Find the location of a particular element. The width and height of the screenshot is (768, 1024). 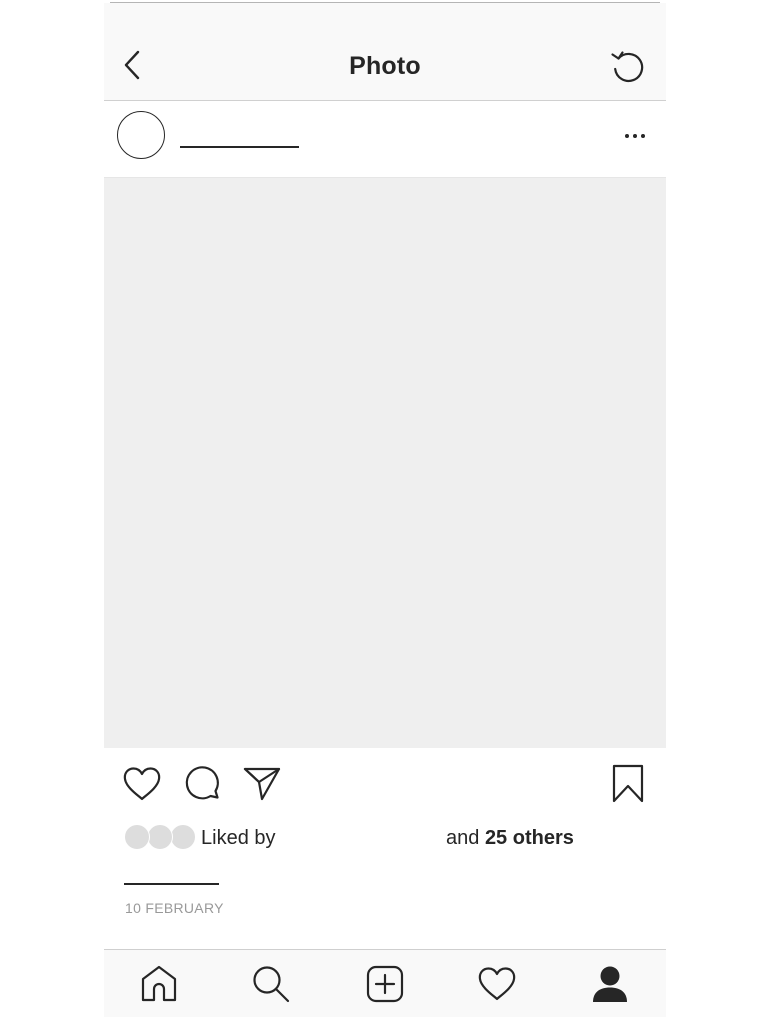

post-header is located at coordinates (385, 139).